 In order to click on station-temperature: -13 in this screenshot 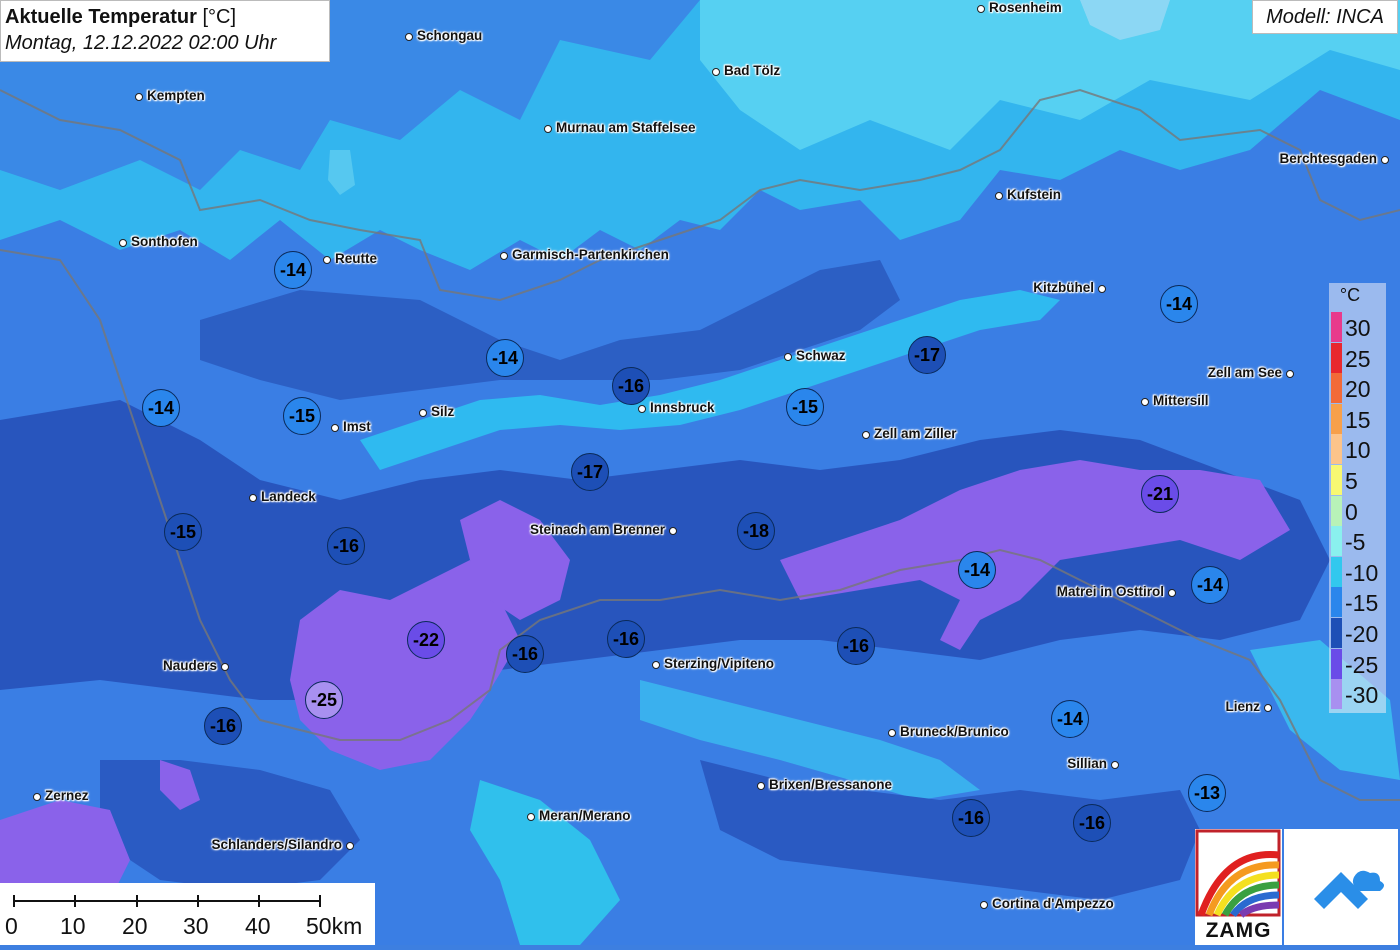, I will do `click(1207, 793)`.